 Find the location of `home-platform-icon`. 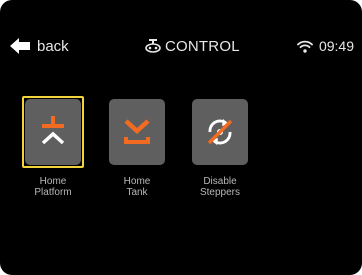

home-platform-icon is located at coordinates (53, 130).